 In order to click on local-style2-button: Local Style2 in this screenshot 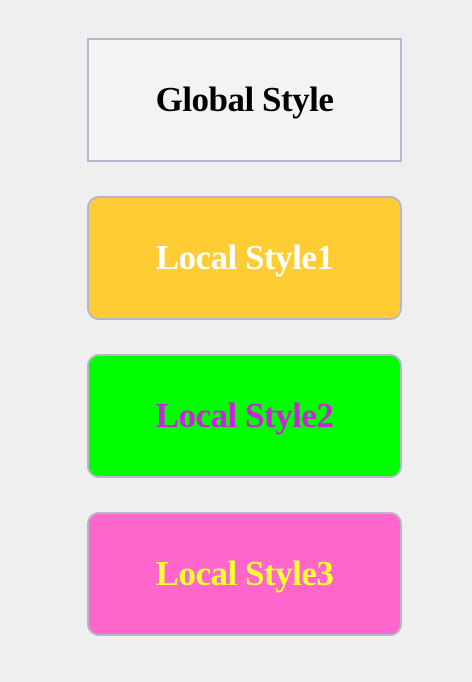, I will do `click(244, 416)`.